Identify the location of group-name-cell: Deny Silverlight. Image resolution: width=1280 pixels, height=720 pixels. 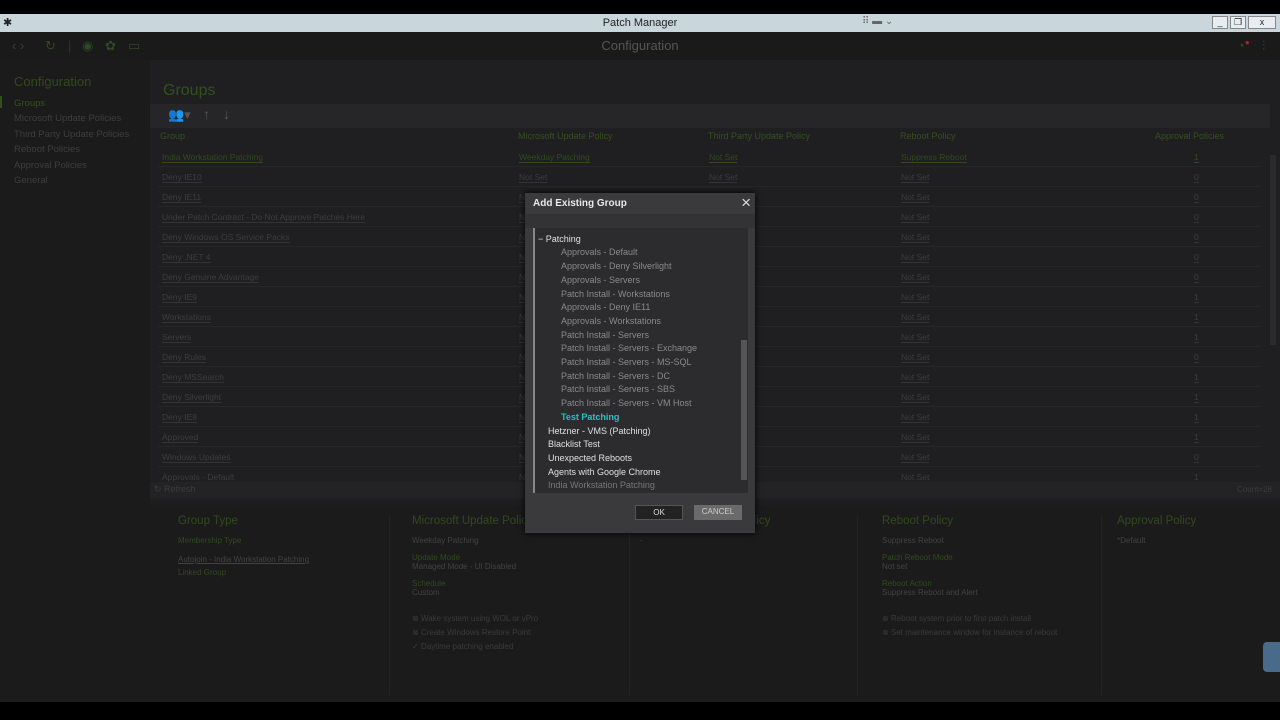
(192, 397).